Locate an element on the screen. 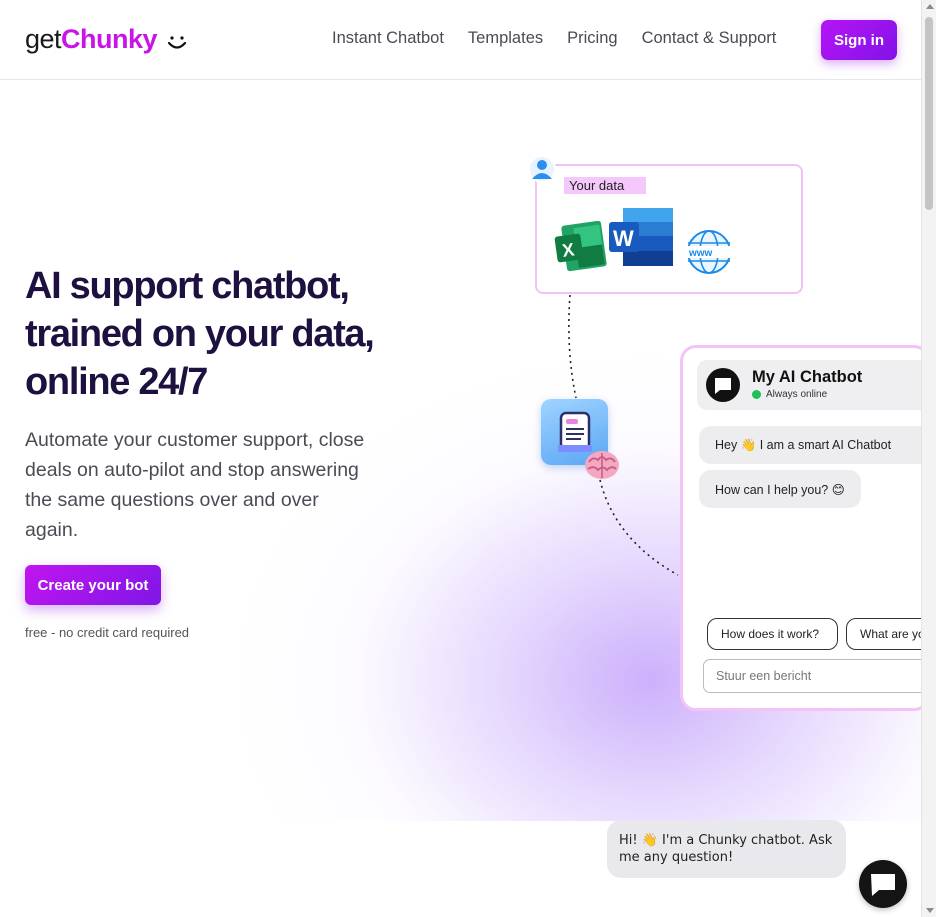 Image resolution: width=936 pixels, height=917 pixels. chat-status-text: Always online is located at coordinates (797, 394).